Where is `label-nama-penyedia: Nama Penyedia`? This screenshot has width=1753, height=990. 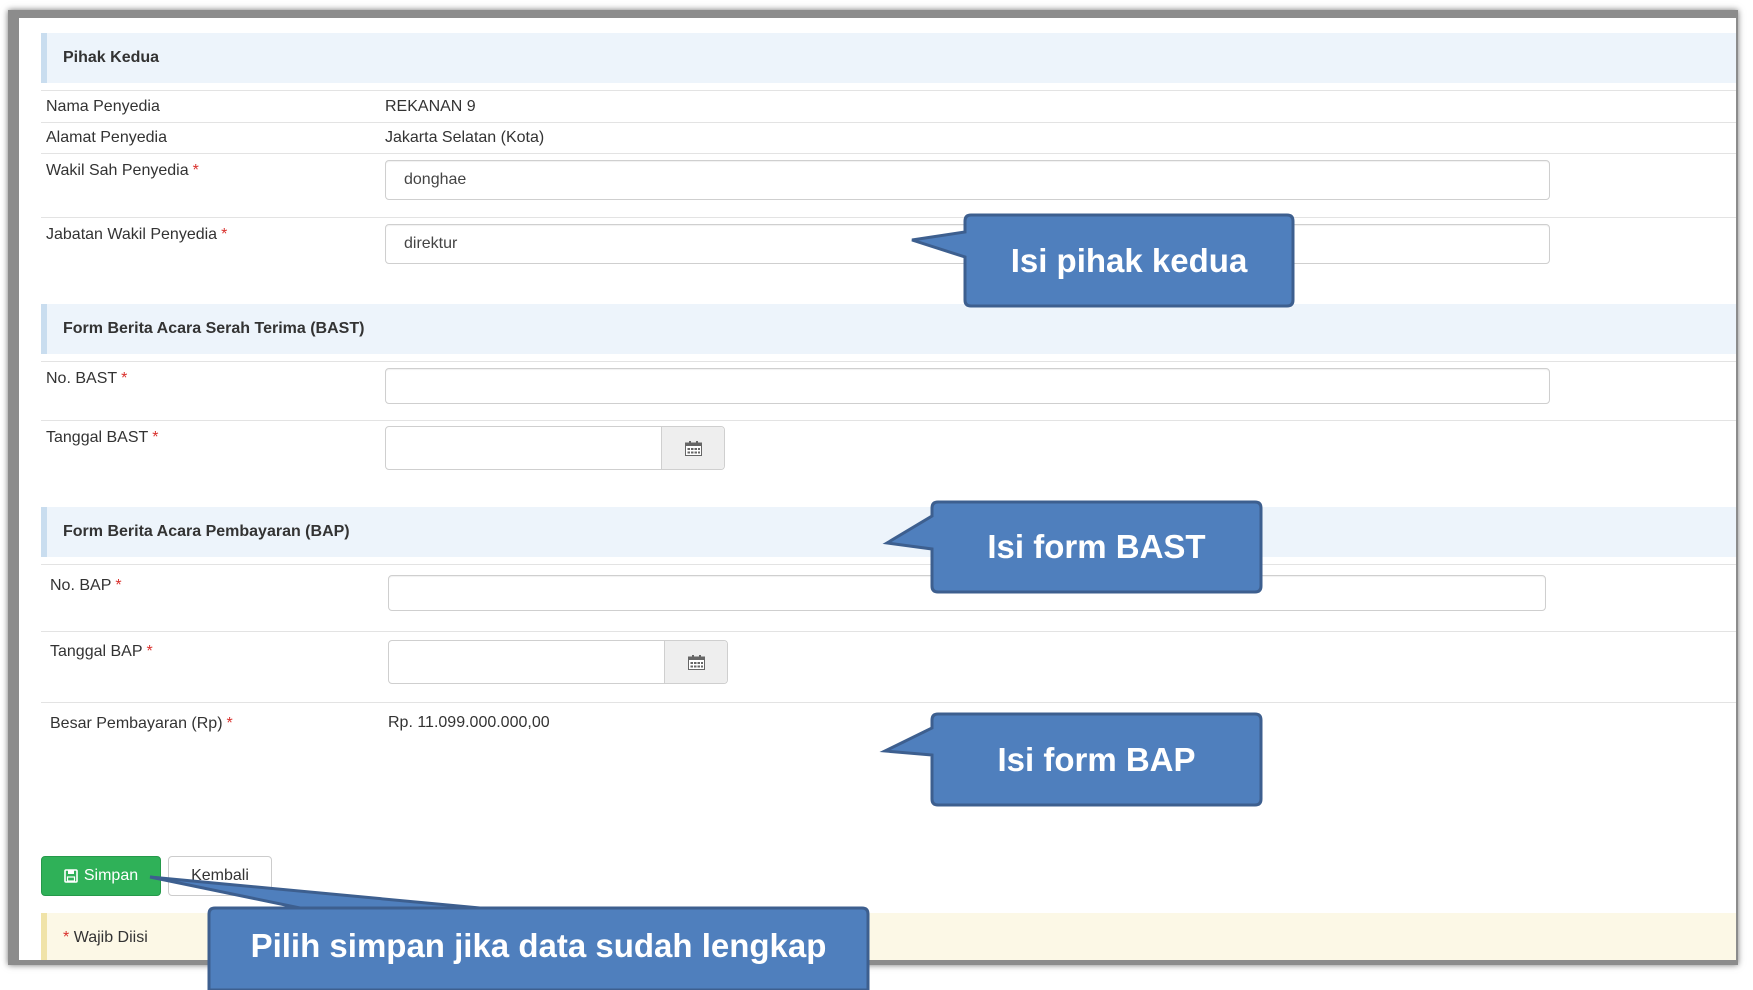 label-nama-penyedia: Nama Penyedia is located at coordinates (103, 106).